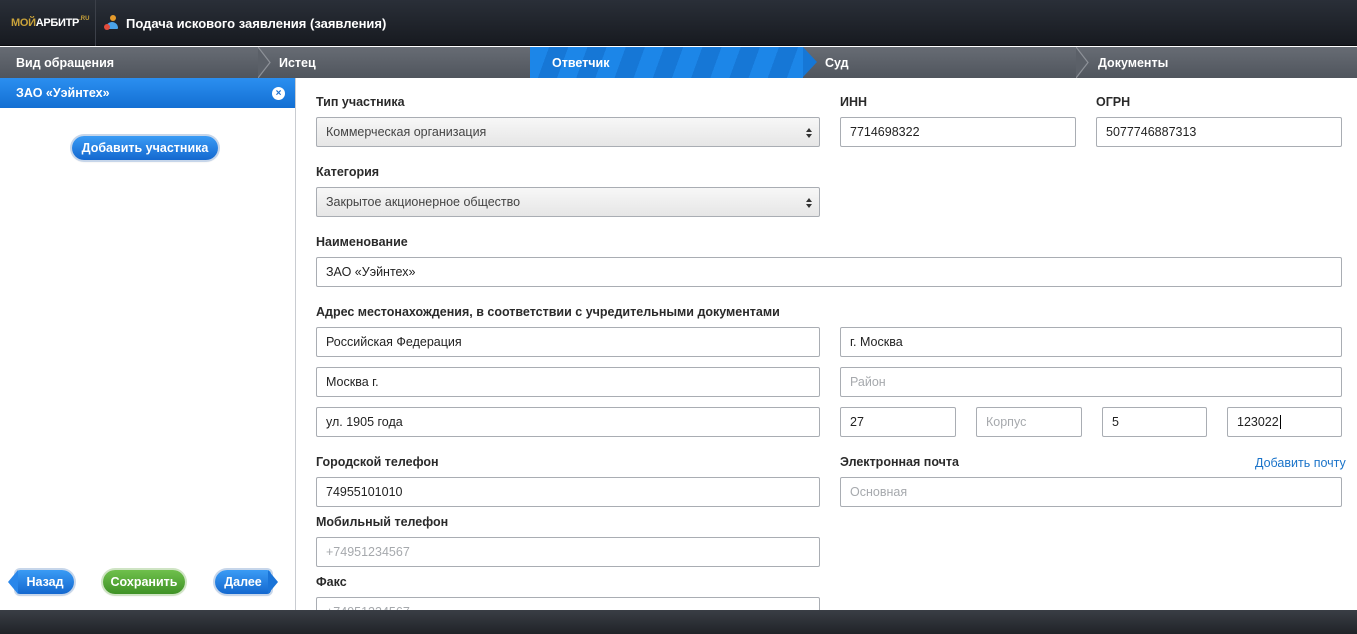 This screenshot has width=1357, height=634. I want to click on logo-part2: АРБИТР, so click(57, 23).